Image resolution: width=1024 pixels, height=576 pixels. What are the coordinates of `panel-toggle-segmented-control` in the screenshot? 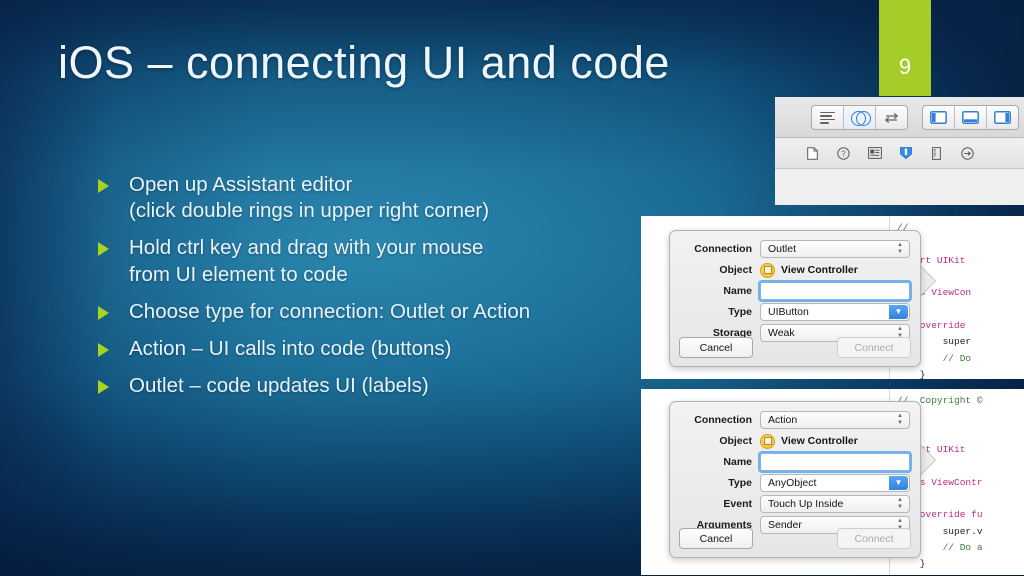 It's located at (970, 117).